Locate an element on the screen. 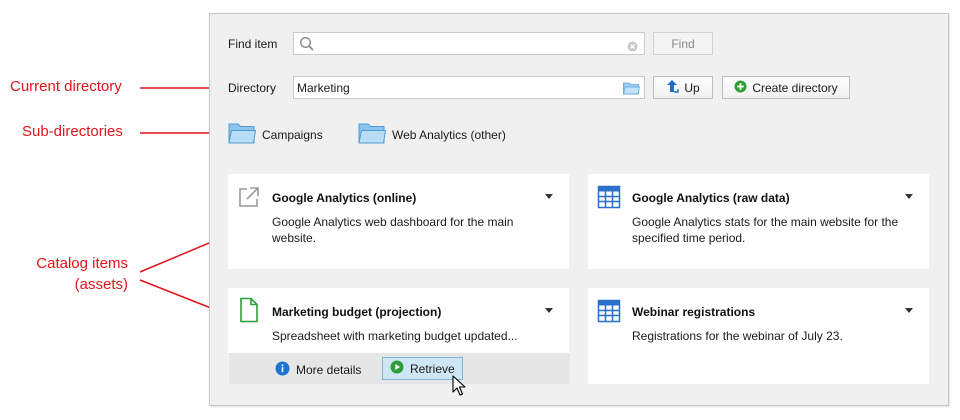  catalog-item-actions: More details Retrieve is located at coordinates (399, 368).